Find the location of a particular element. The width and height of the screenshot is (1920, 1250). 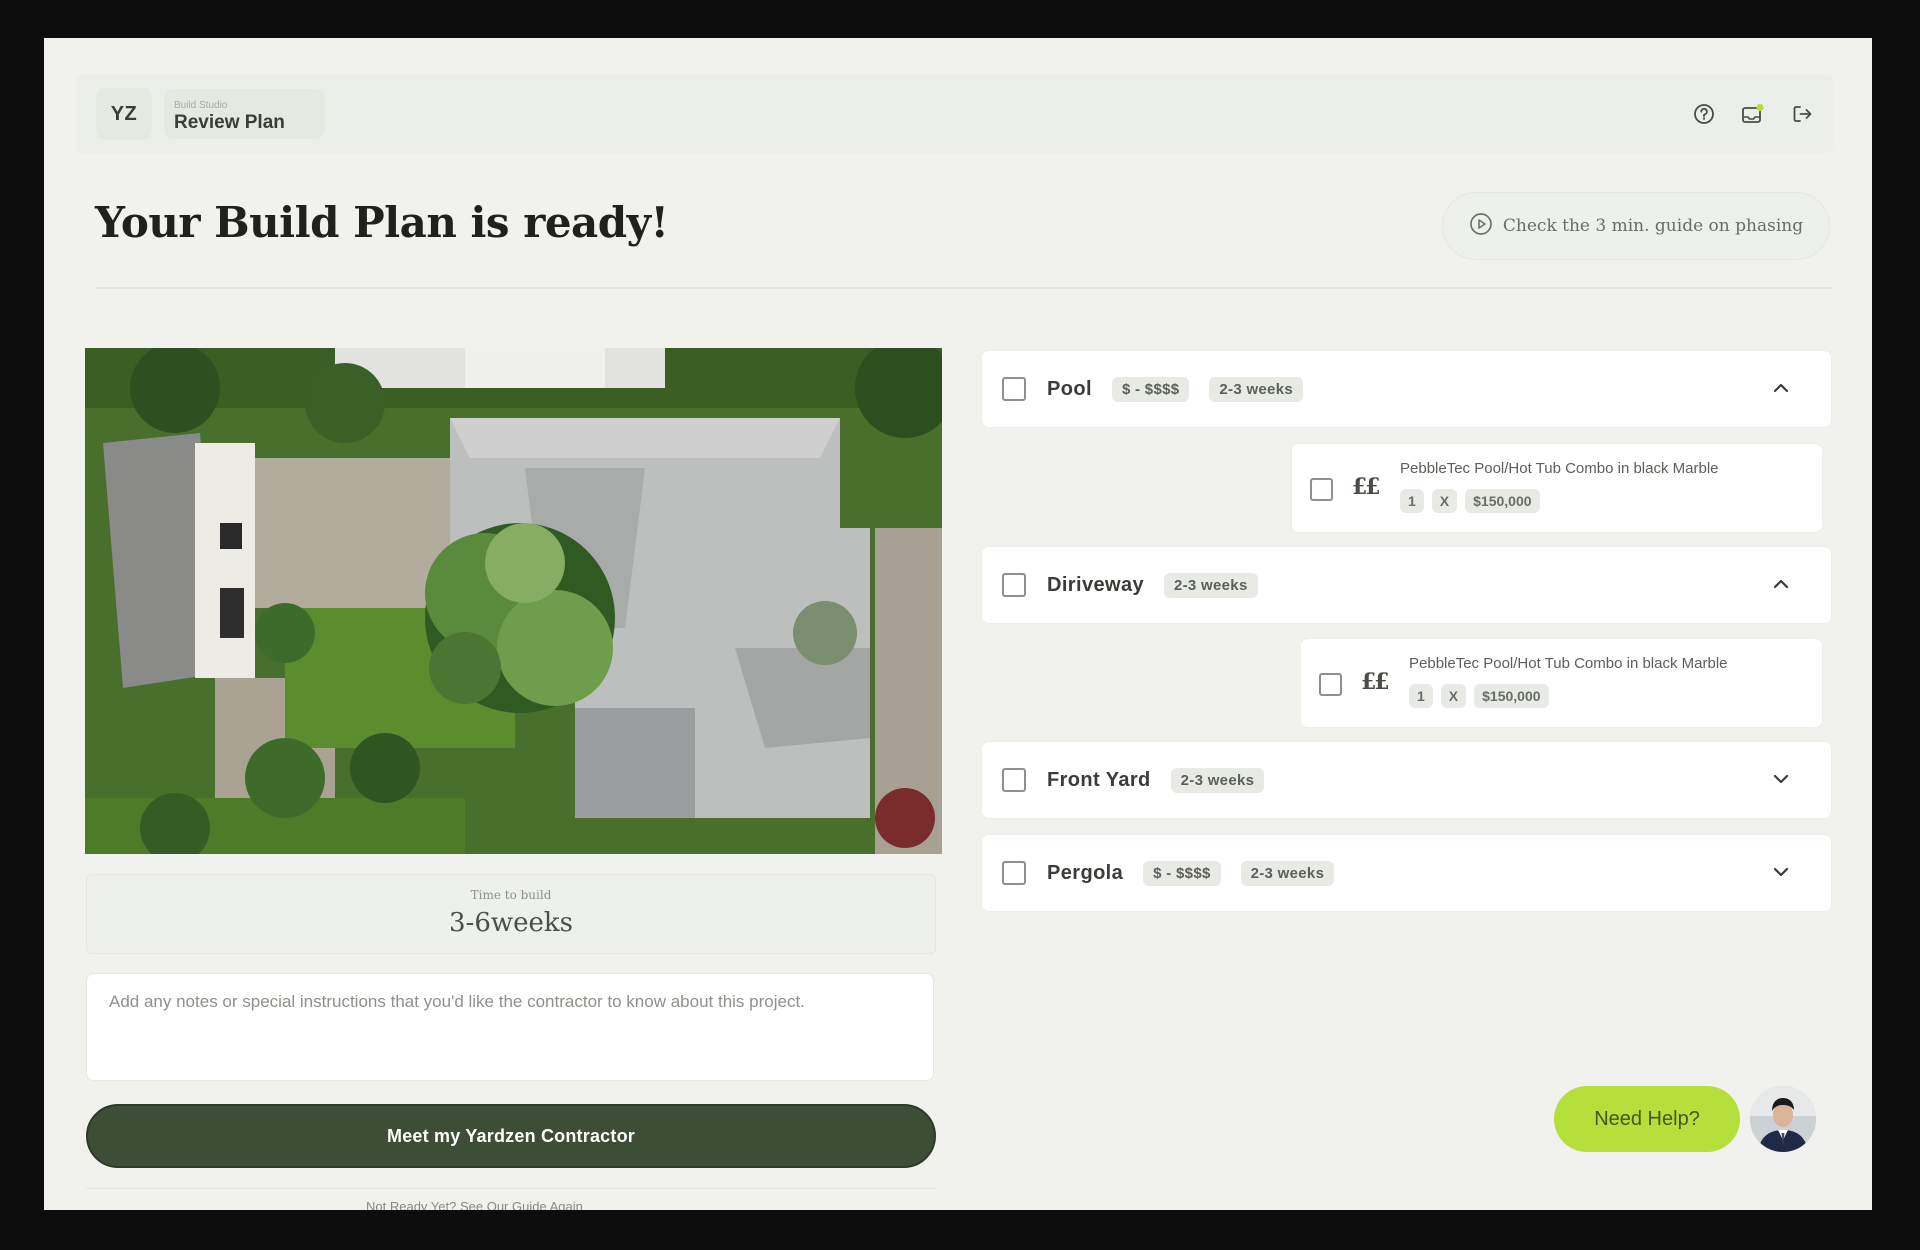

play-circle-icon is located at coordinates (1481, 226).